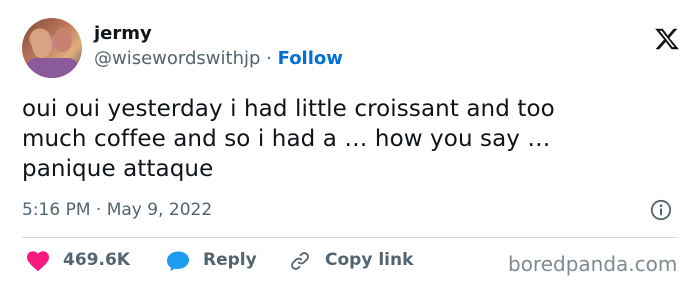 Image resolution: width=700 pixels, height=288 pixels. Describe the element at coordinates (178, 261) in the screenshot. I see `speech-bubble-icon` at that location.